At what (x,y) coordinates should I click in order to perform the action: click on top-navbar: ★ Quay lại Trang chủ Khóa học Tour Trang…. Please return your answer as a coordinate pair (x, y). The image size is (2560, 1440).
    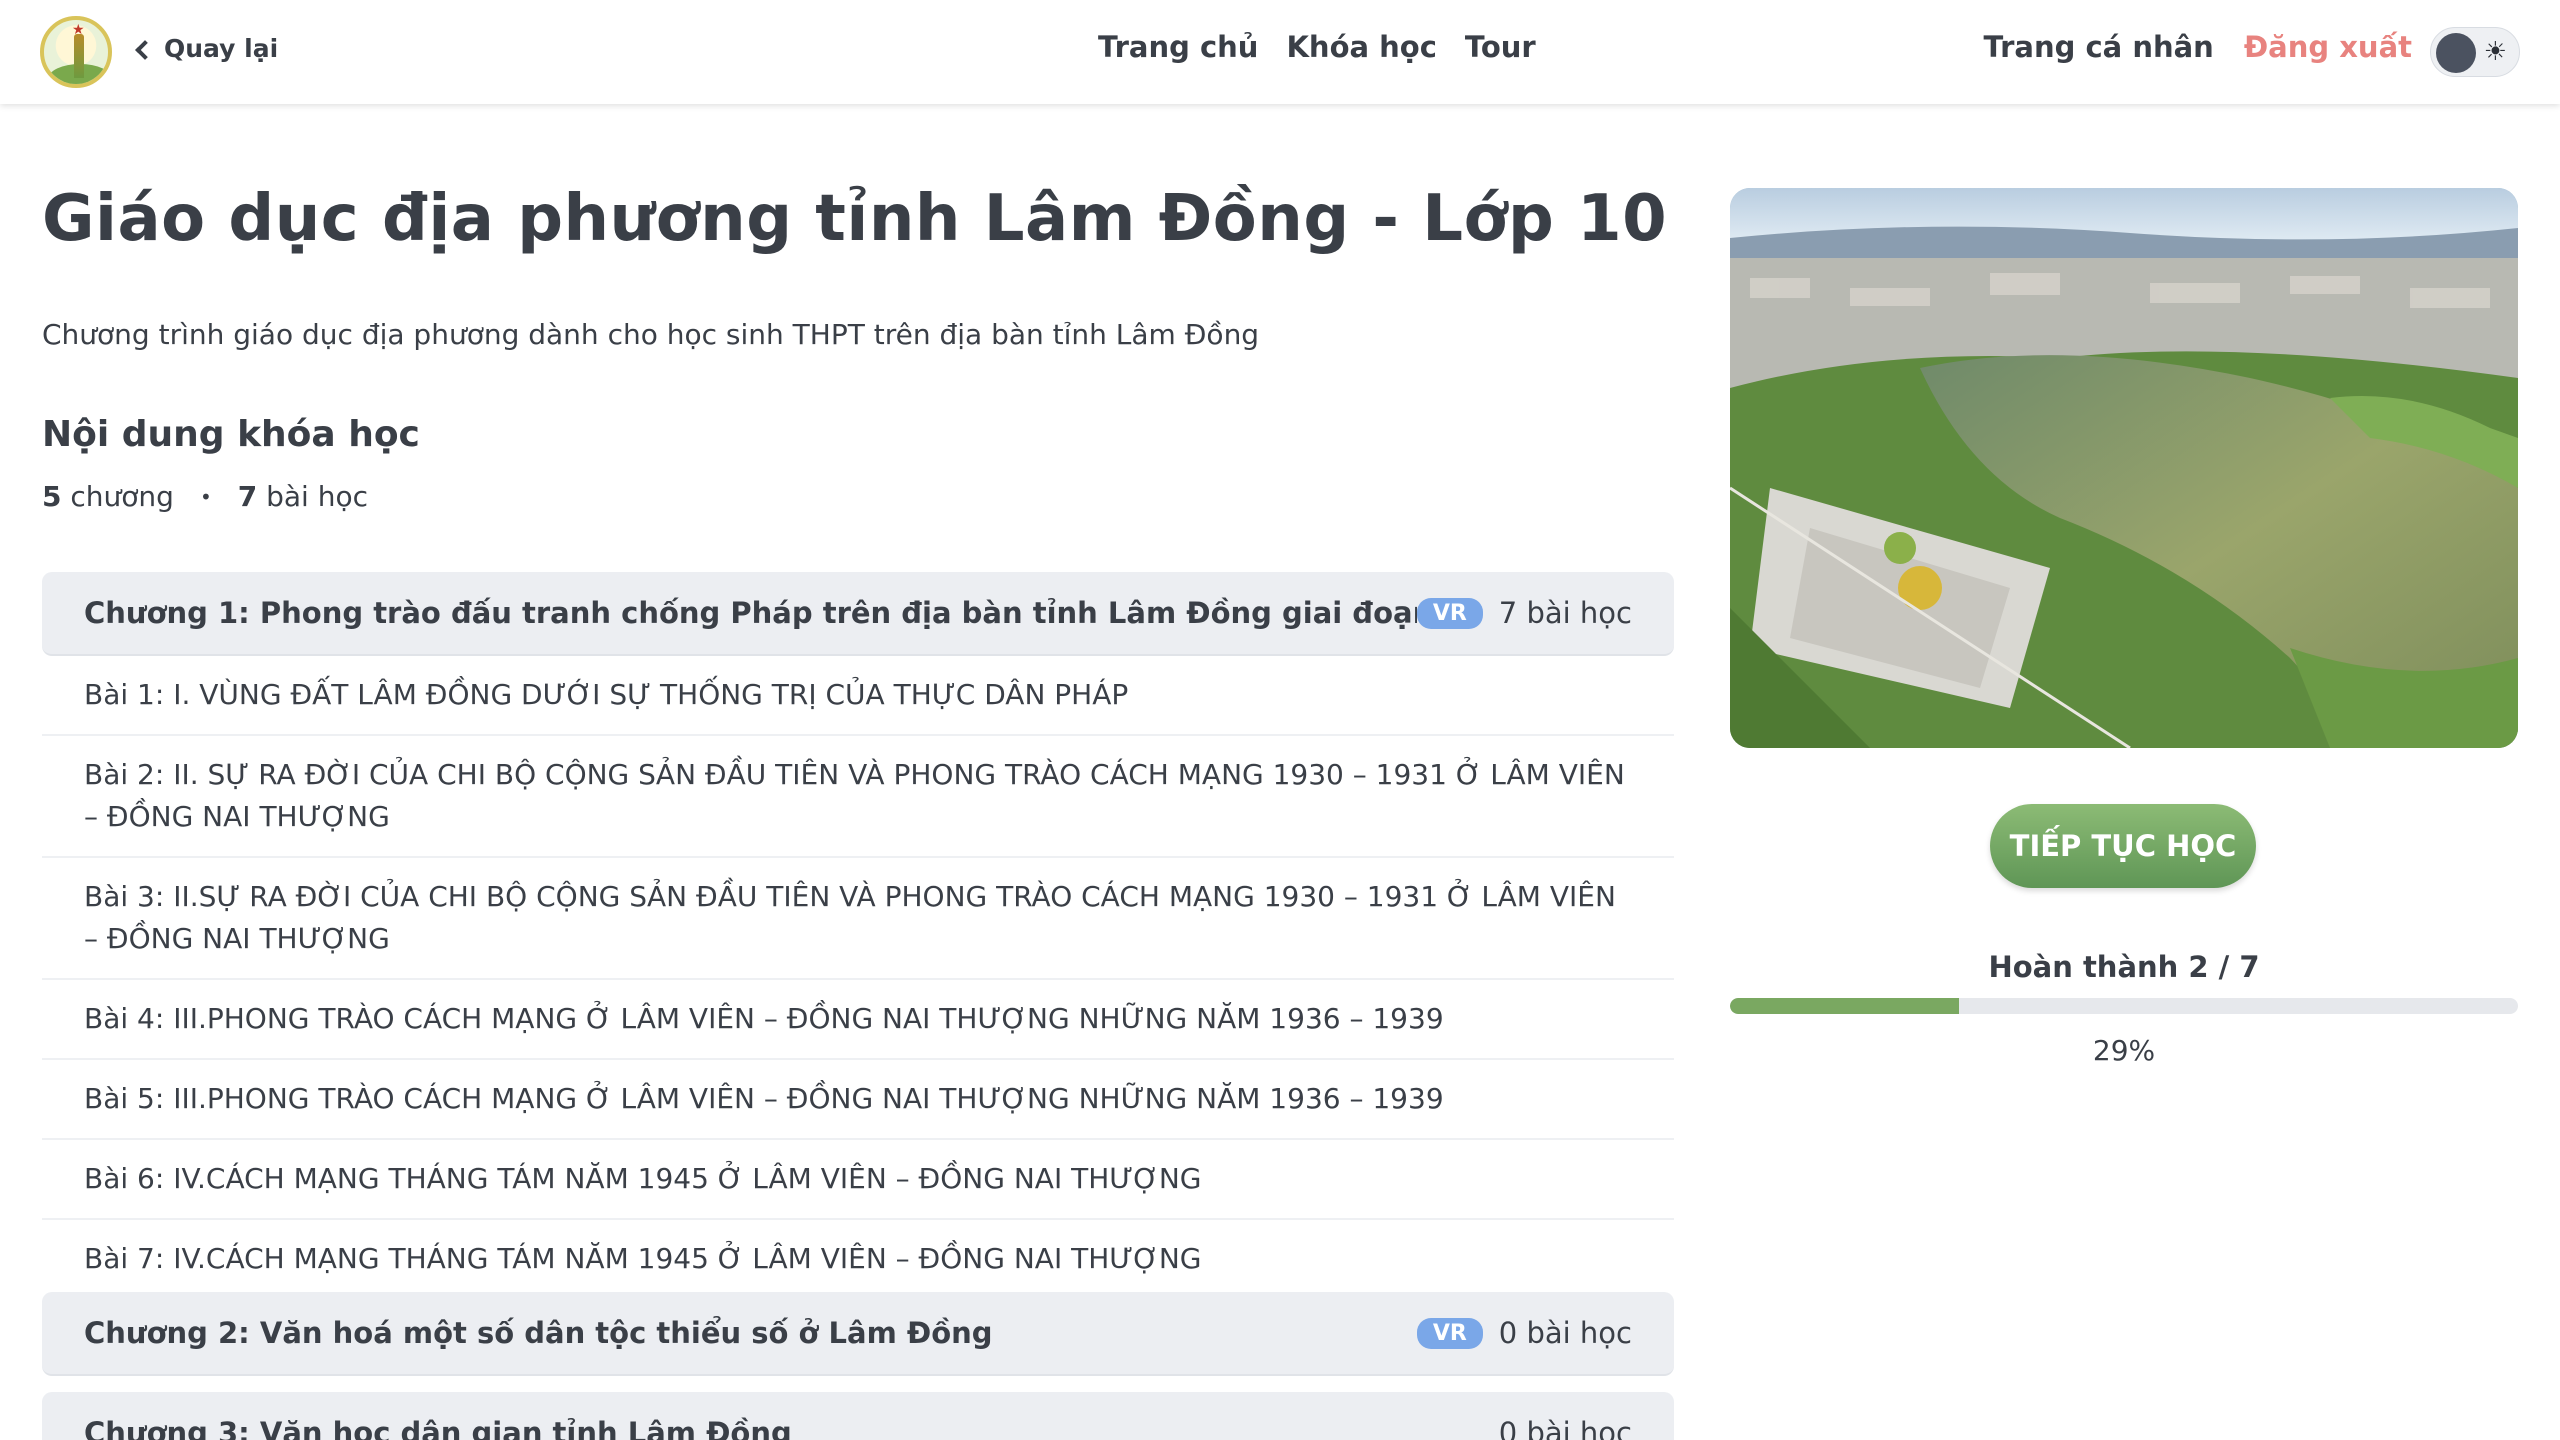
    Looking at the image, I should click on (1280, 52).